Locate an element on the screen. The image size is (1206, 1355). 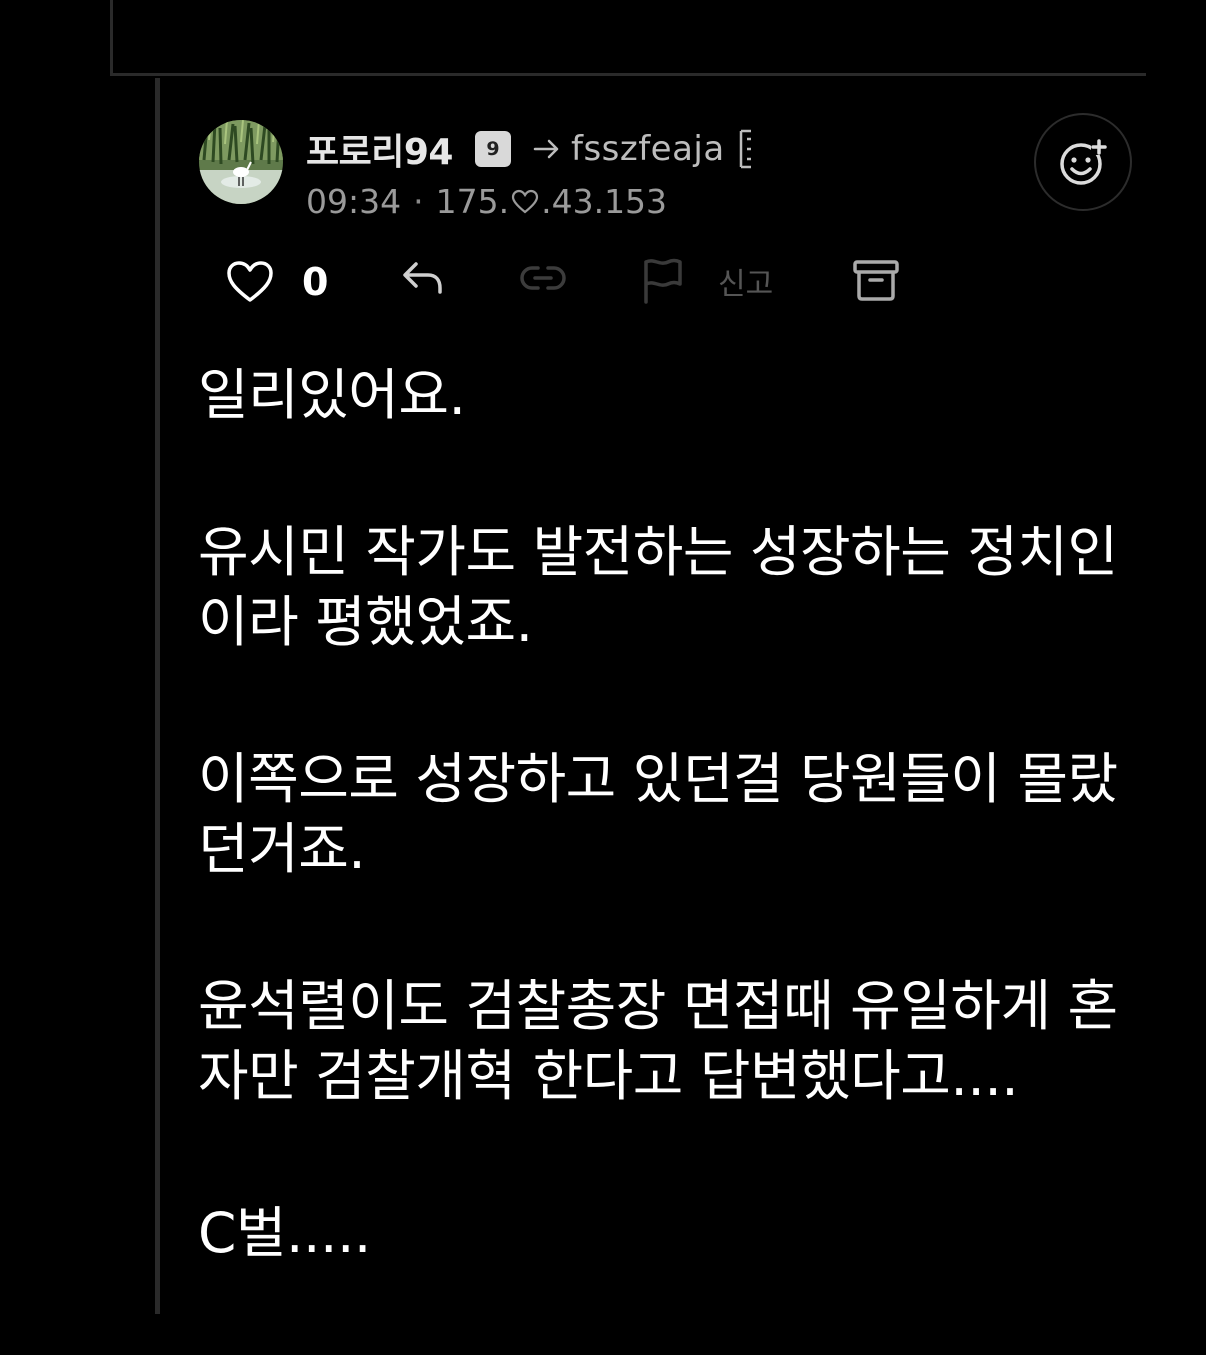
reply-icon is located at coordinates (422, 278).